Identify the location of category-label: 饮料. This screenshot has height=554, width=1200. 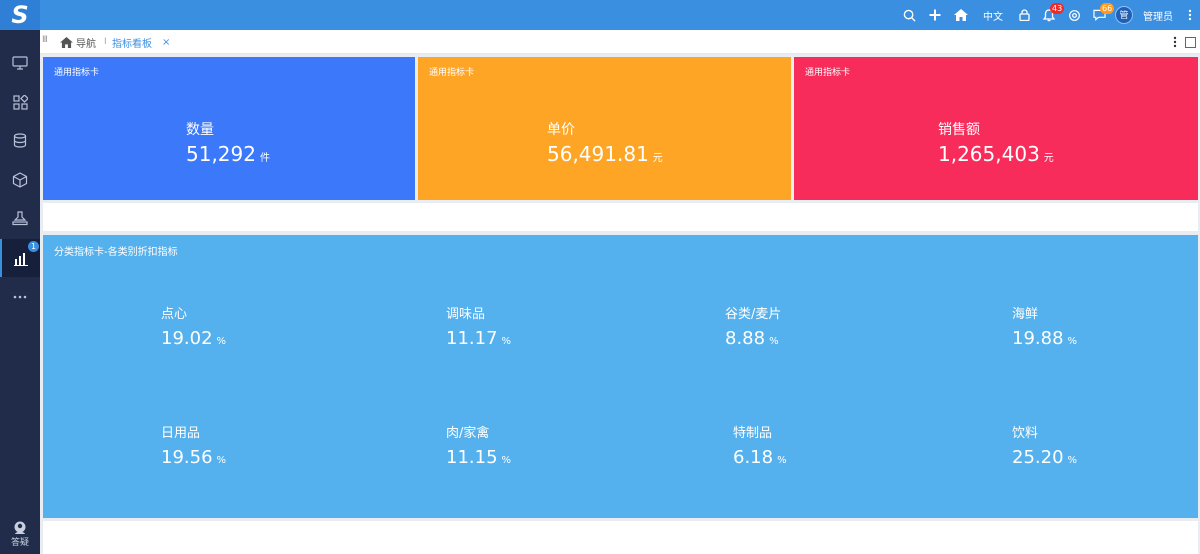
(1025, 433).